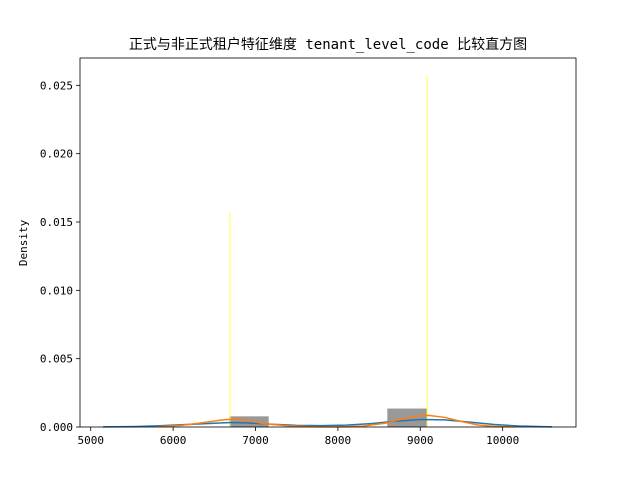 The width and height of the screenshot is (640, 480). What do you see at coordinates (90, 440) in the screenshot?
I see `x-tick-label-1: 5000` at bounding box center [90, 440].